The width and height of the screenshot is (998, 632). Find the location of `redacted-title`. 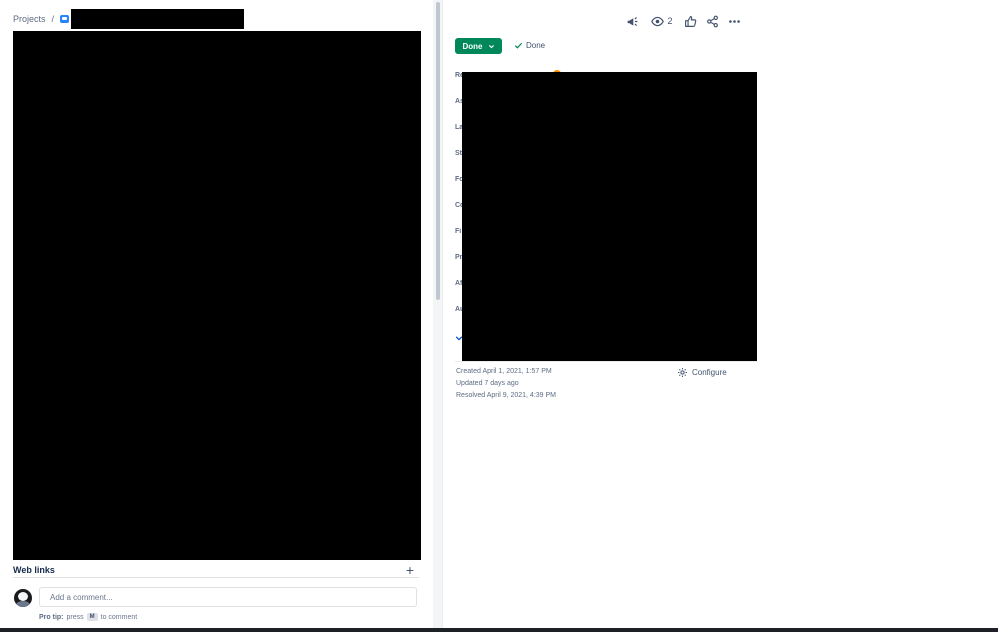

redacted-title is located at coordinates (157, 19).